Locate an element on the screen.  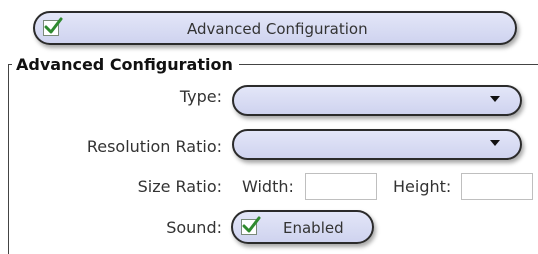
section-title: Advanced Configuration is located at coordinates (125, 64).